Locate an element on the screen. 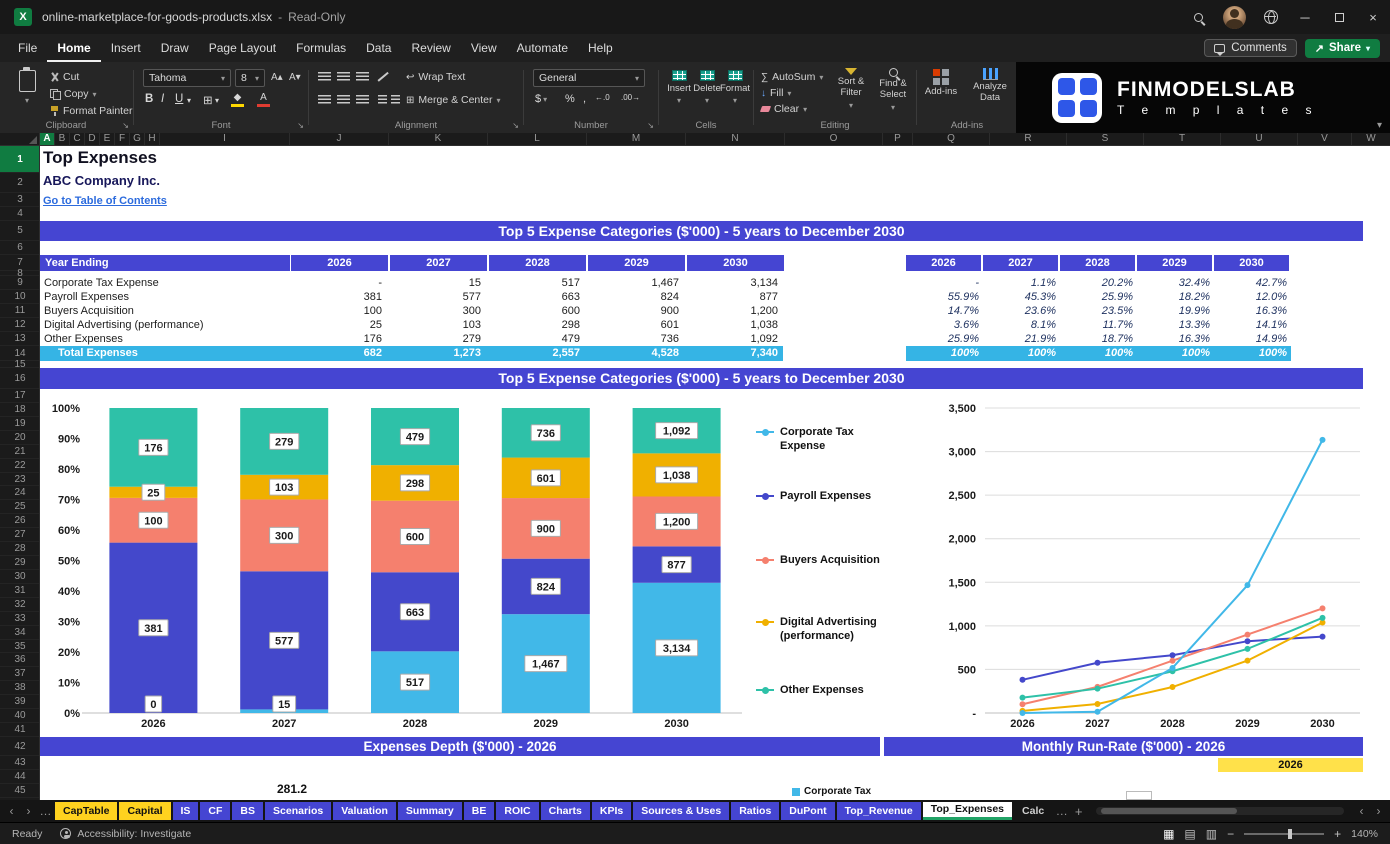 The image size is (1390, 844). underline-button: U is located at coordinates (179, 99).